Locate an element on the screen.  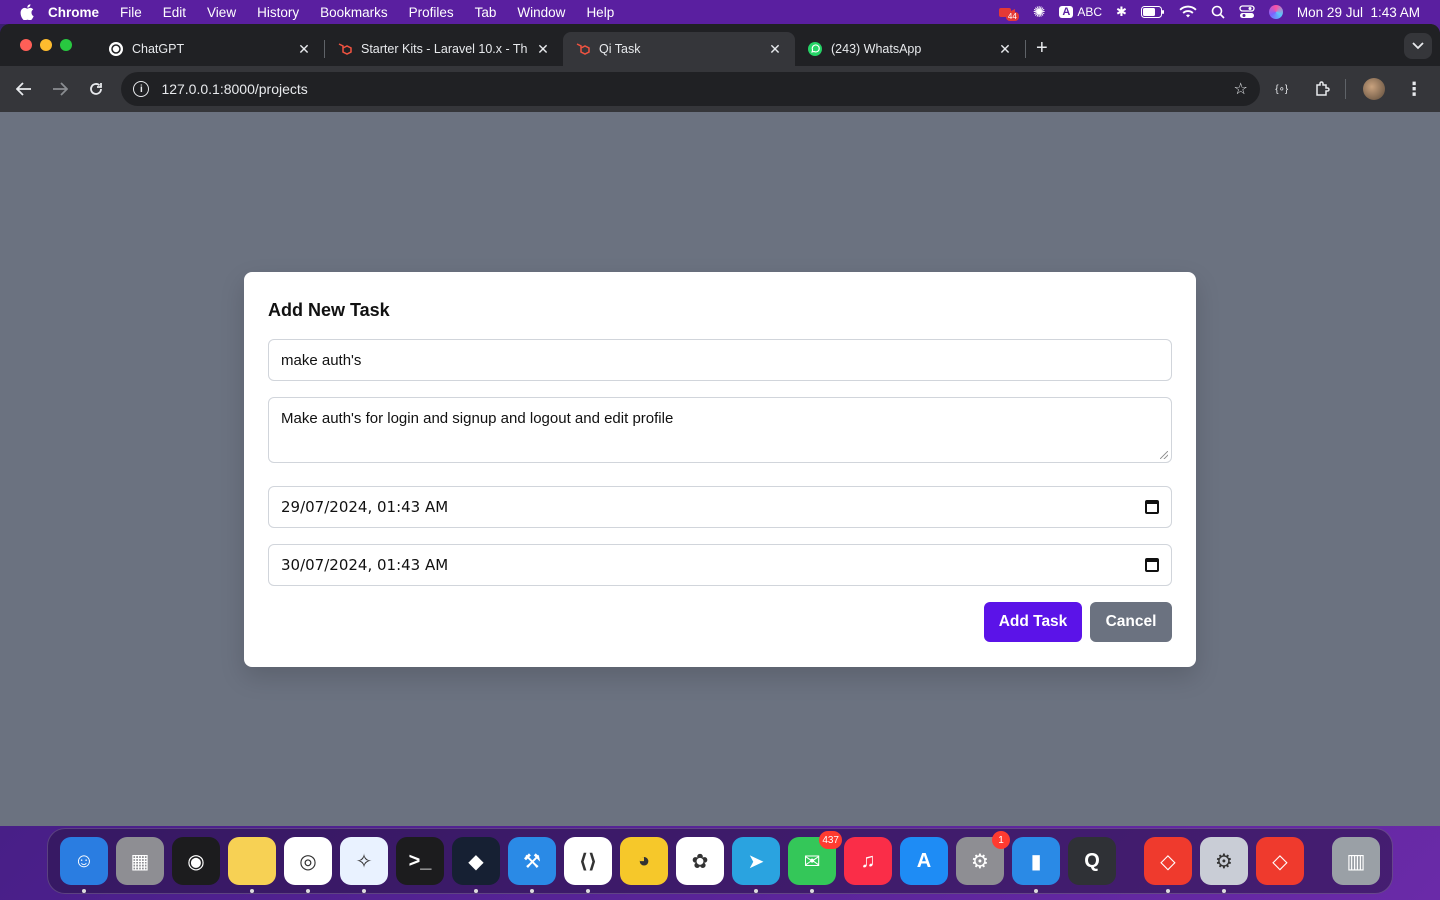
resize-handle-icon is located at coordinates (1164, 455).